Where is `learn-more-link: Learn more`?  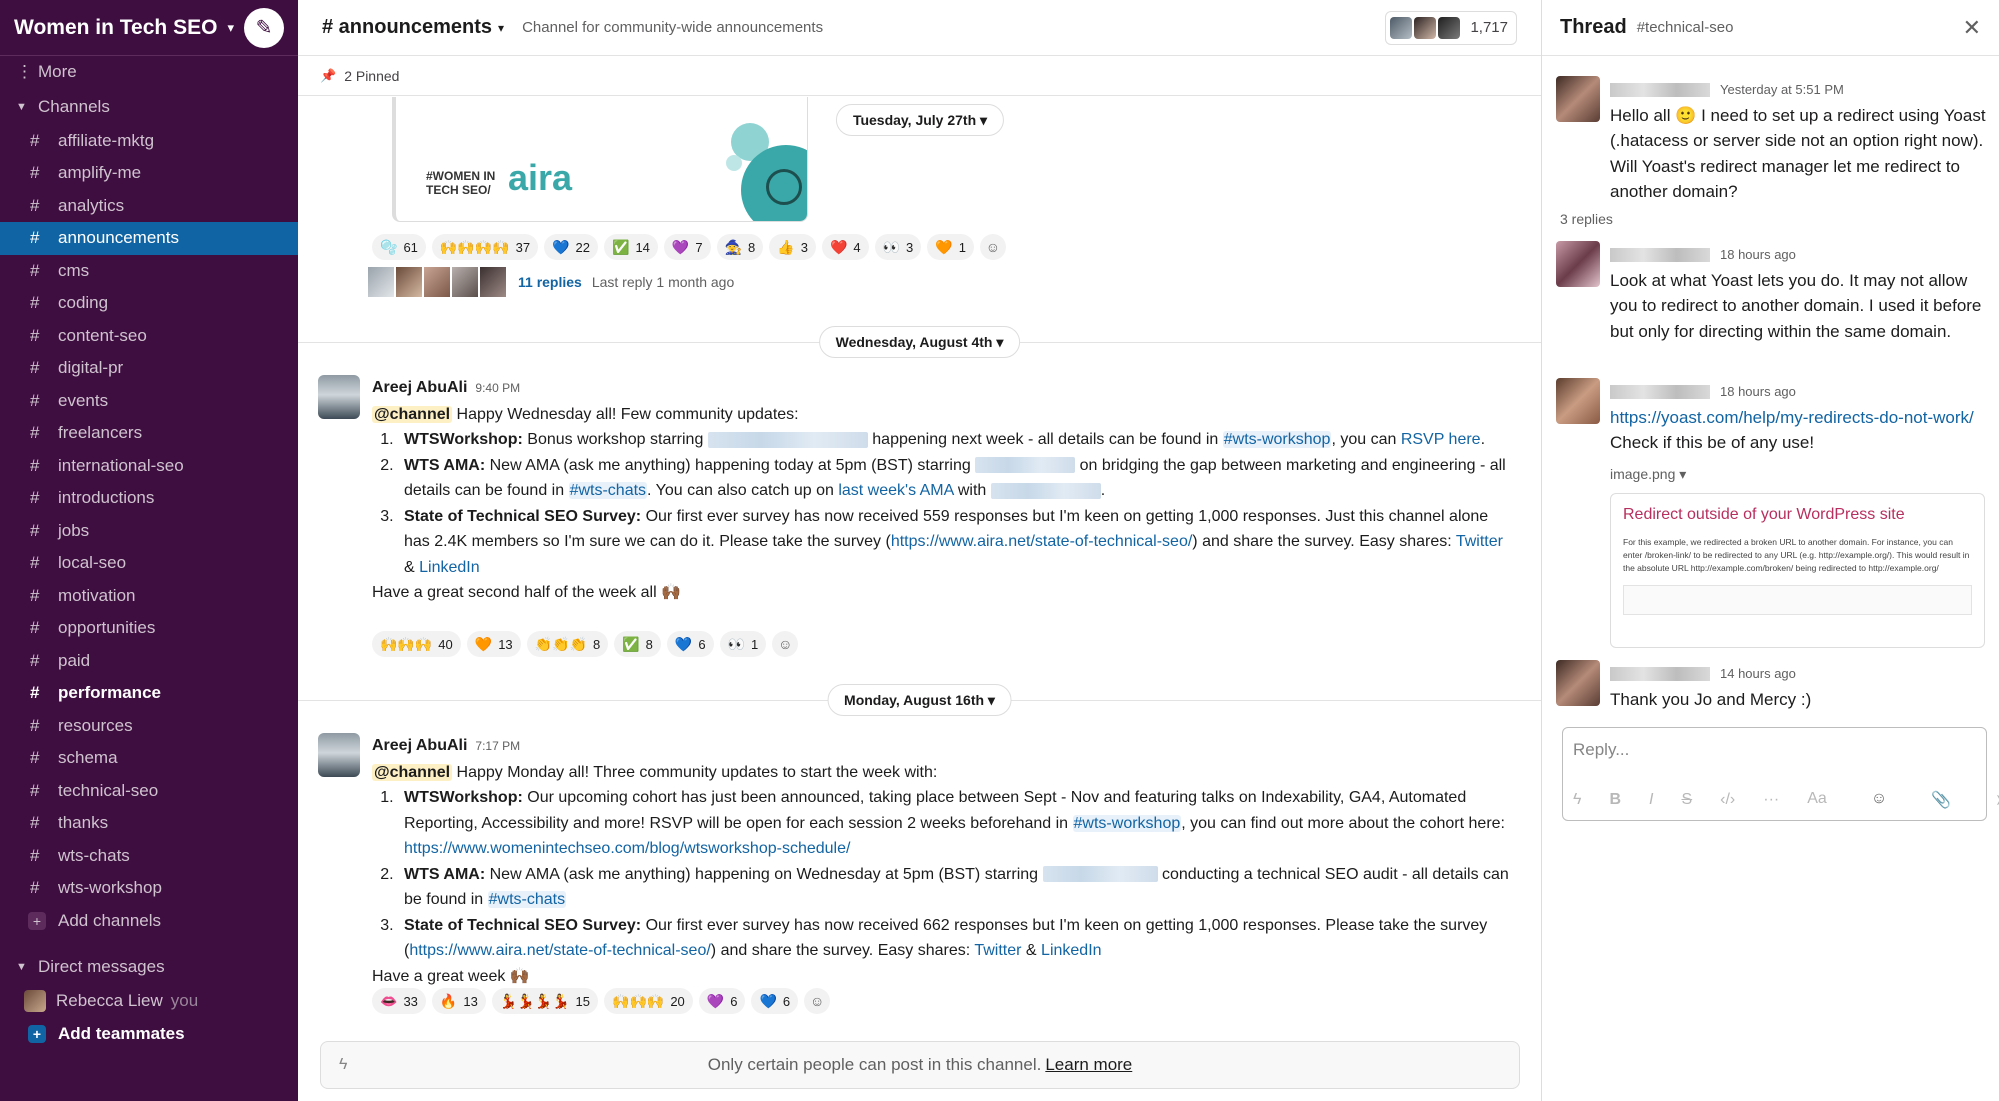 learn-more-link: Learn more is located at coordinates (1088, 1065).